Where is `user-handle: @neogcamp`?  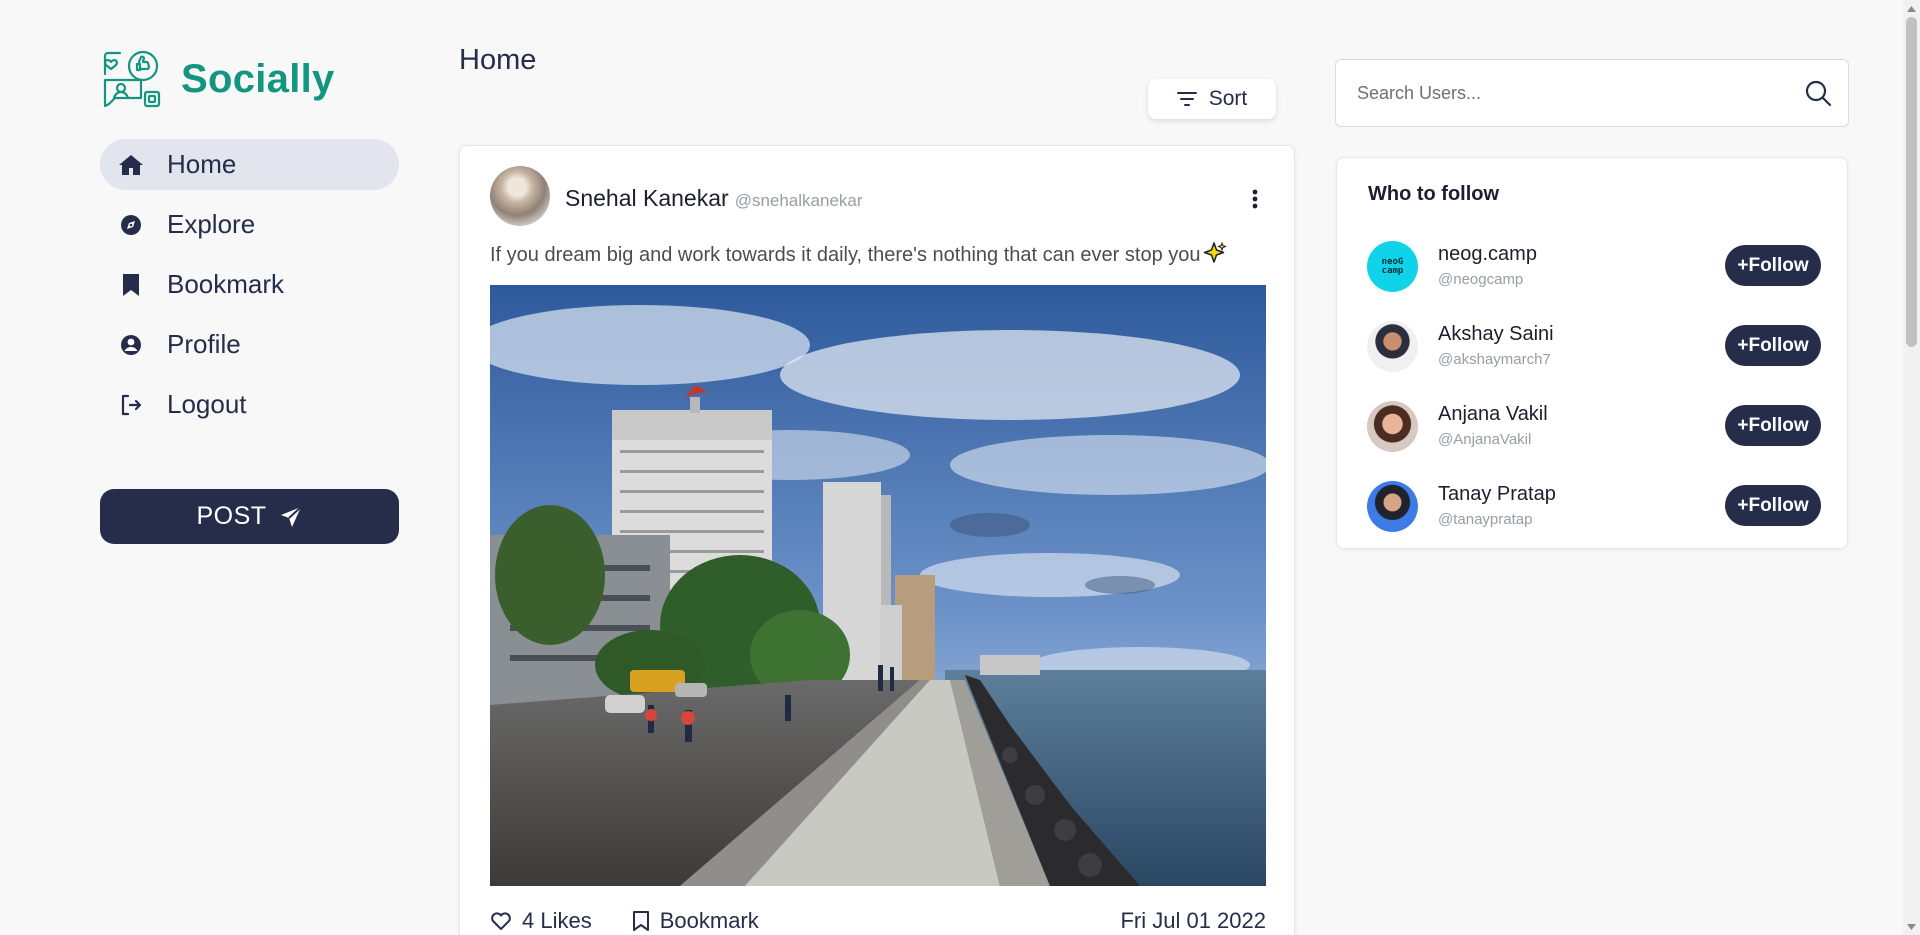
user-handle: @neogcamp is located at coordinates (1481, 279).